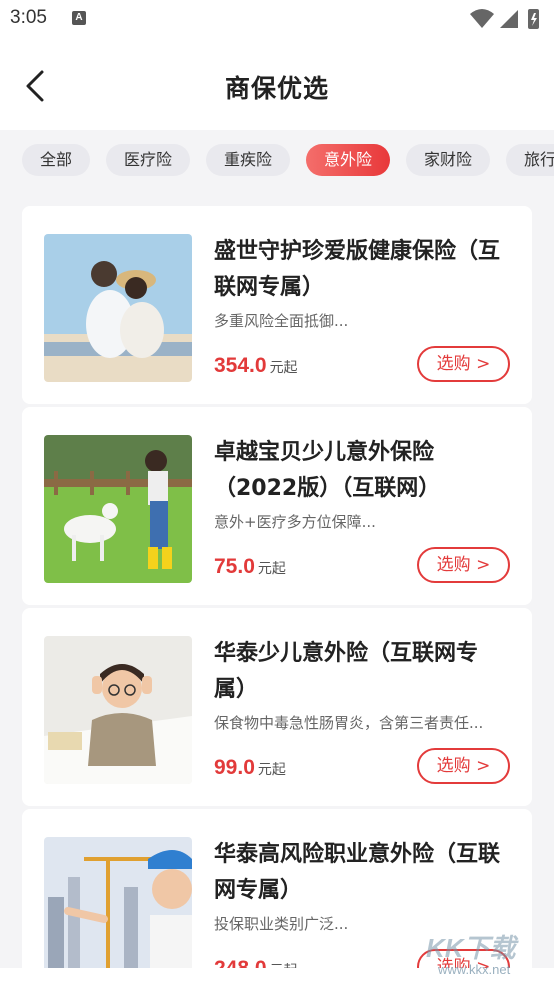 The width and height of the screenshot is (554, 984). What do you see at coordinates (28, 17) in the screenshot?
I see `status-time: 3:05` at bounding box center [28, 17].